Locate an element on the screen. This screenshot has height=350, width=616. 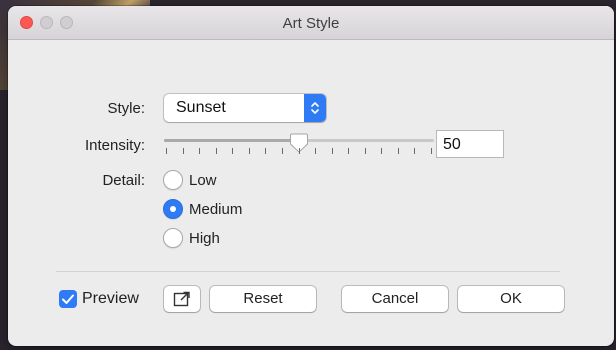
open-external-icon is located at coordinates (181, 299).